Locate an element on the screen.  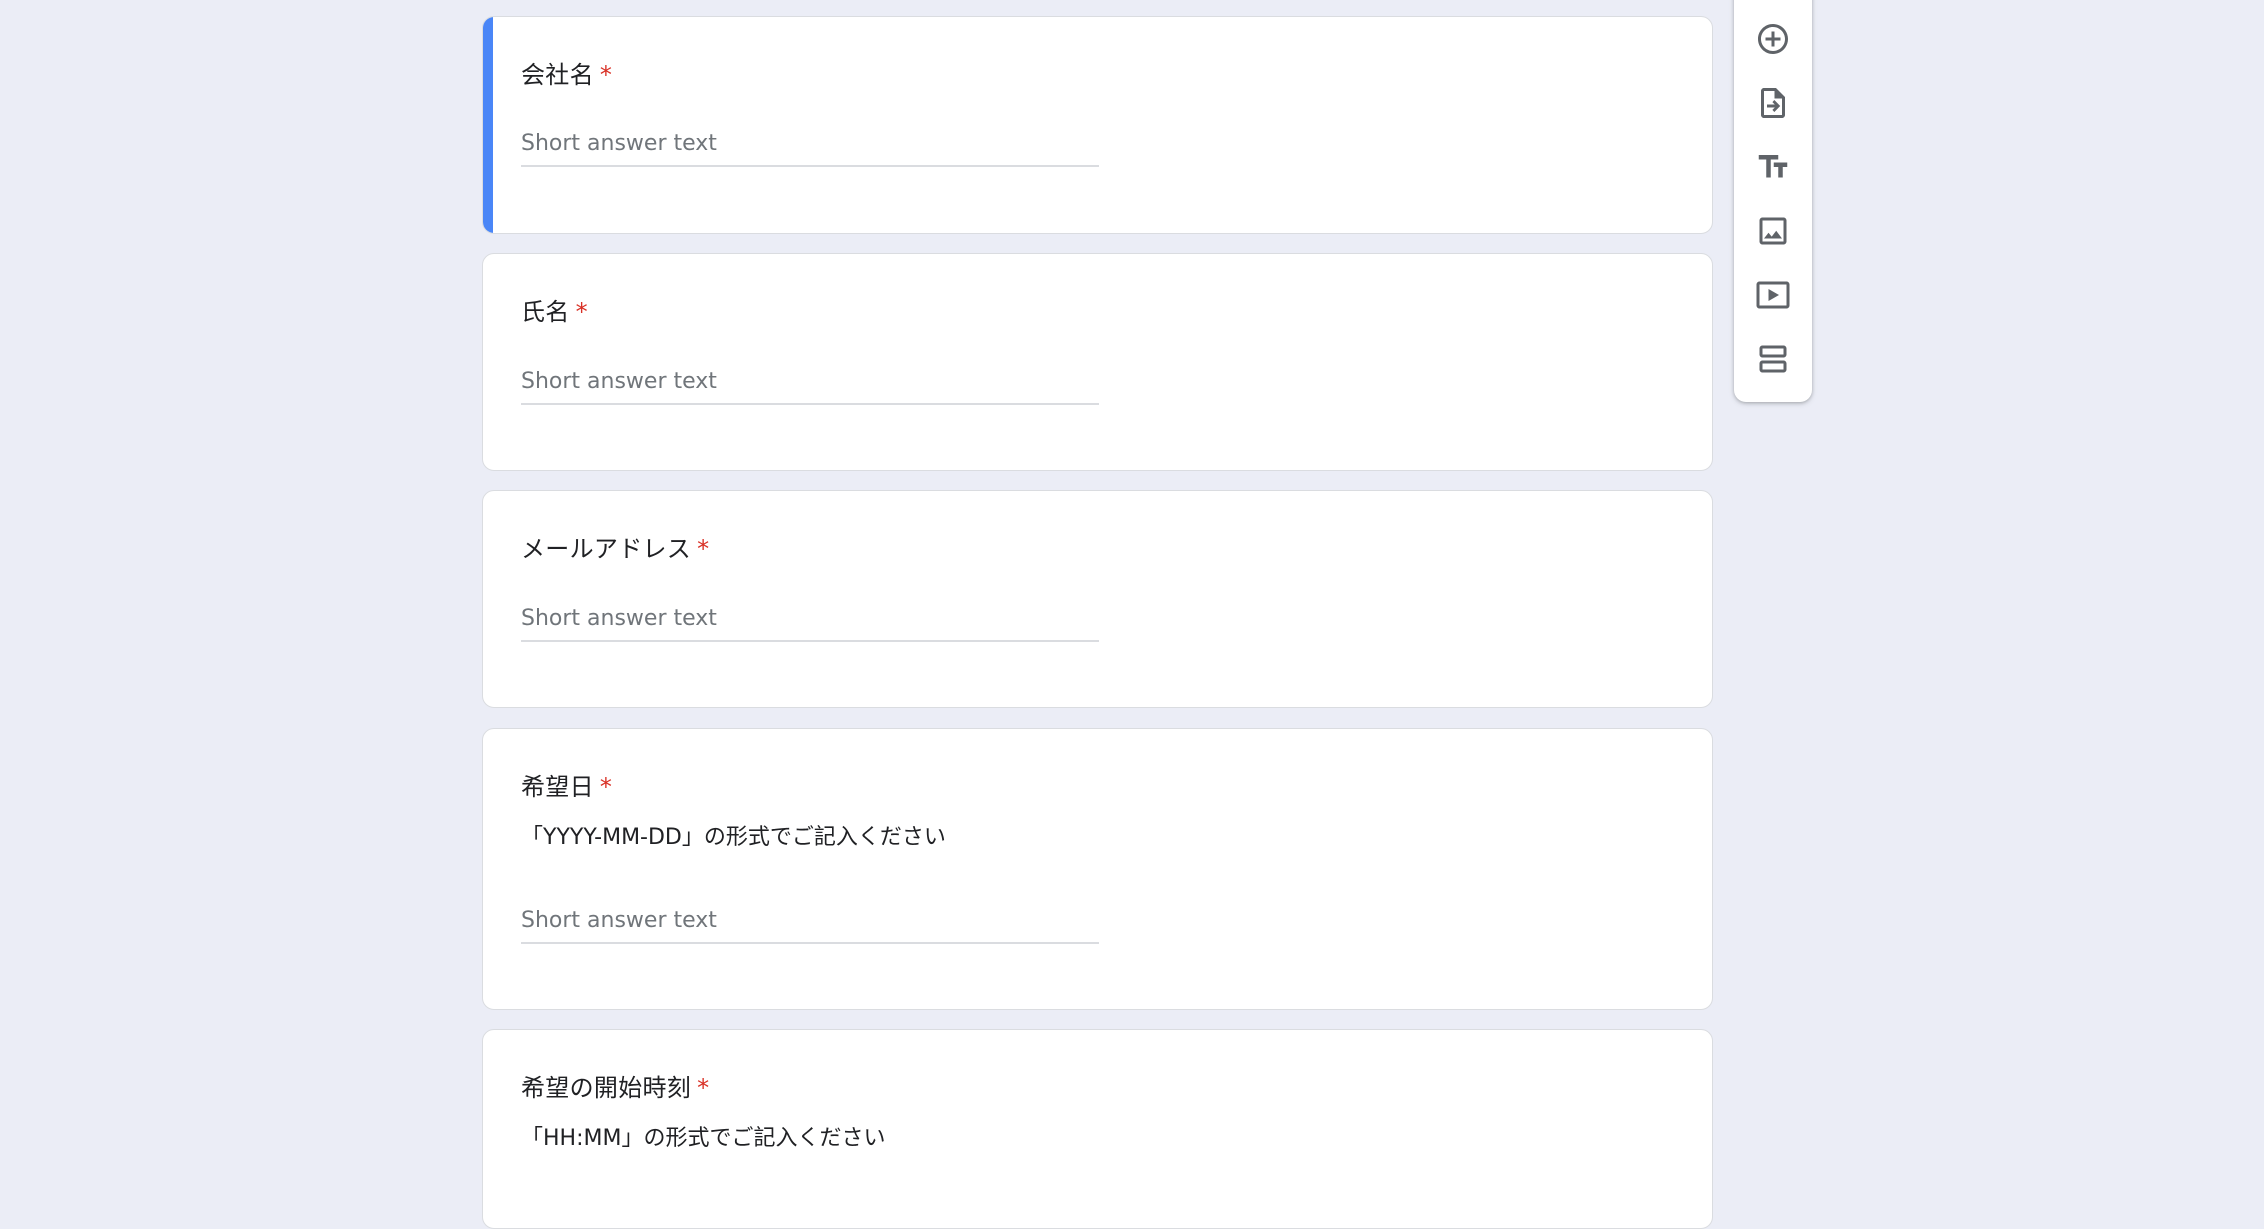
question-title: 氏名 * is located at coordinates (554, 309).